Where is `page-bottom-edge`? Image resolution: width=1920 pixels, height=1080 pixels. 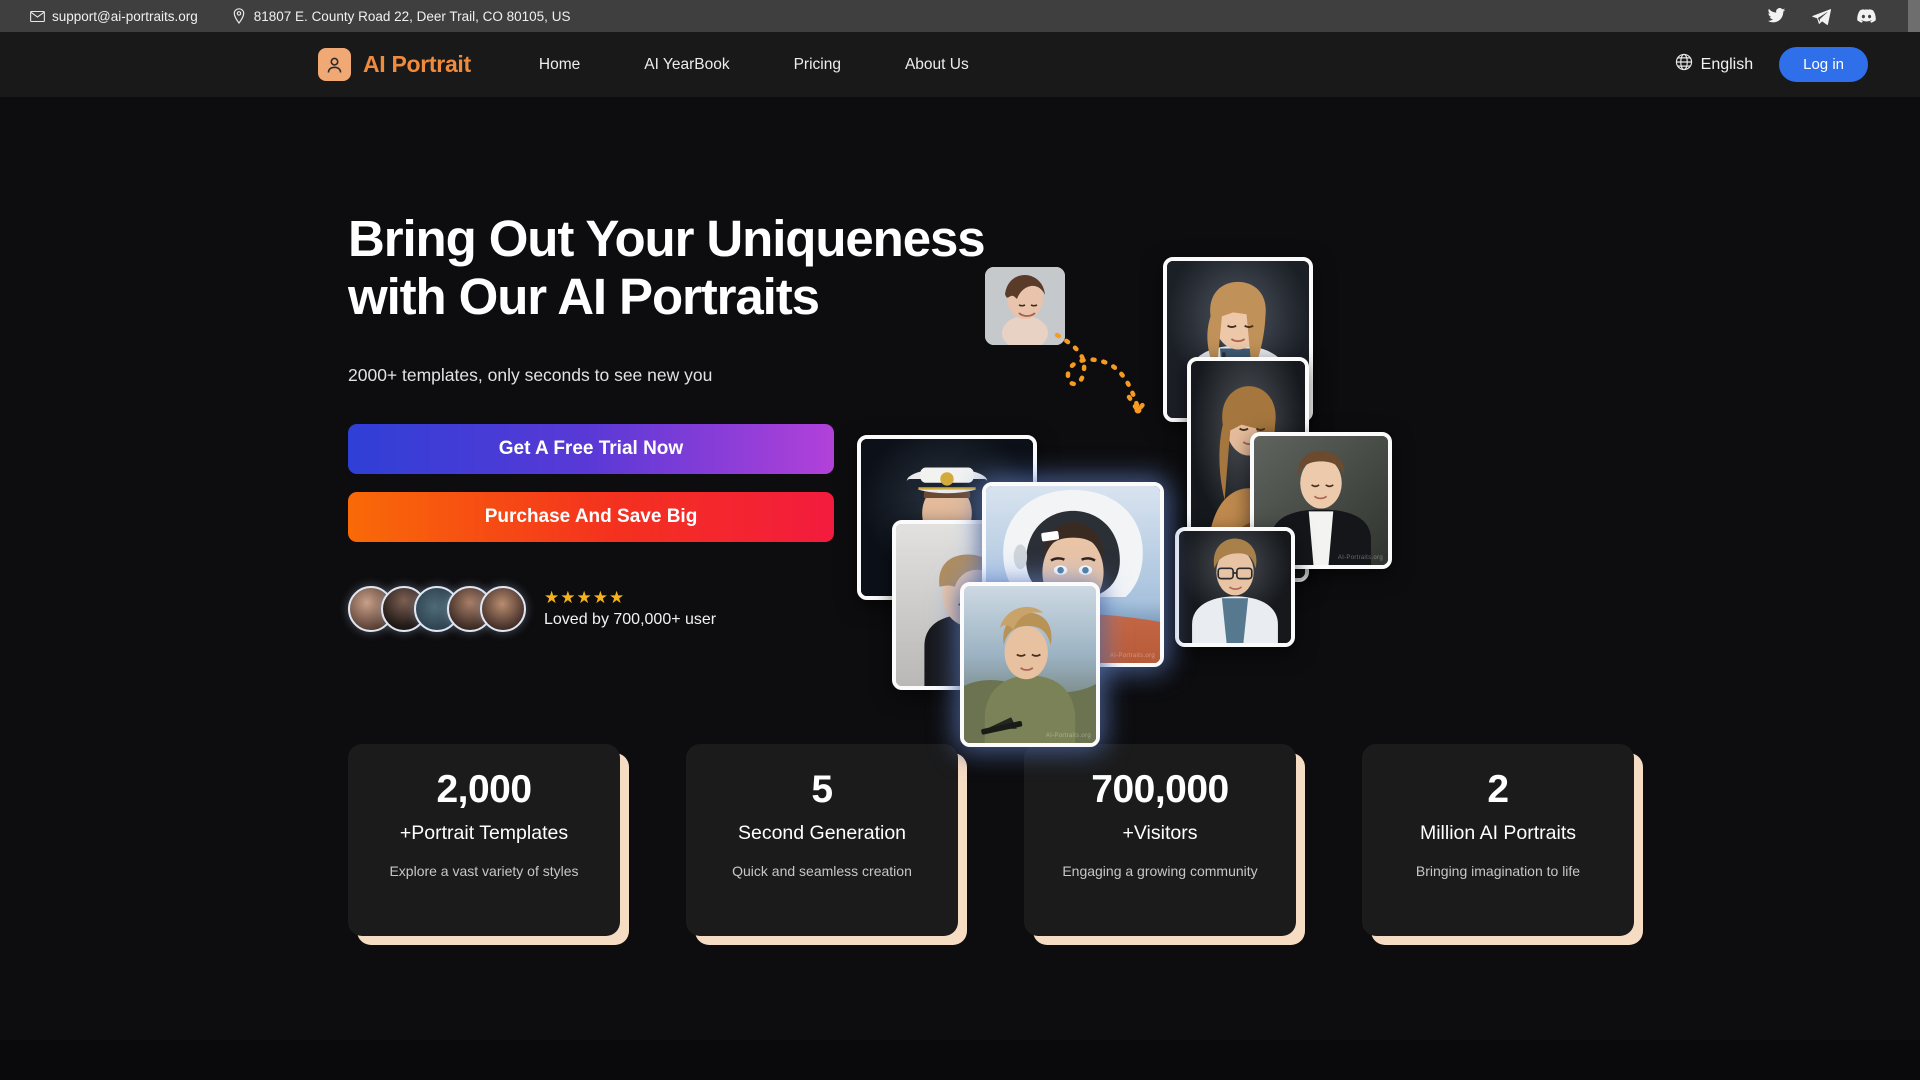 page-bottom-edge is located at coordinates (960, 1060).